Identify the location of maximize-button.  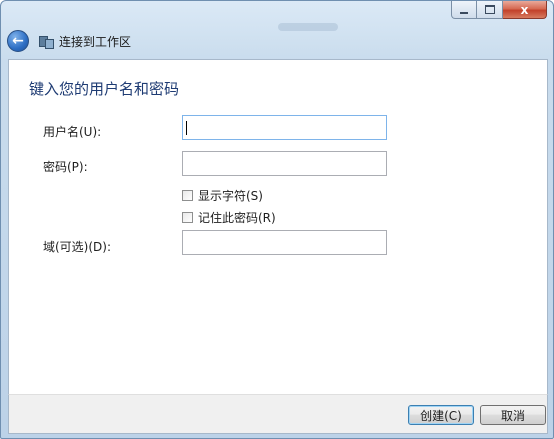
(490, 10).